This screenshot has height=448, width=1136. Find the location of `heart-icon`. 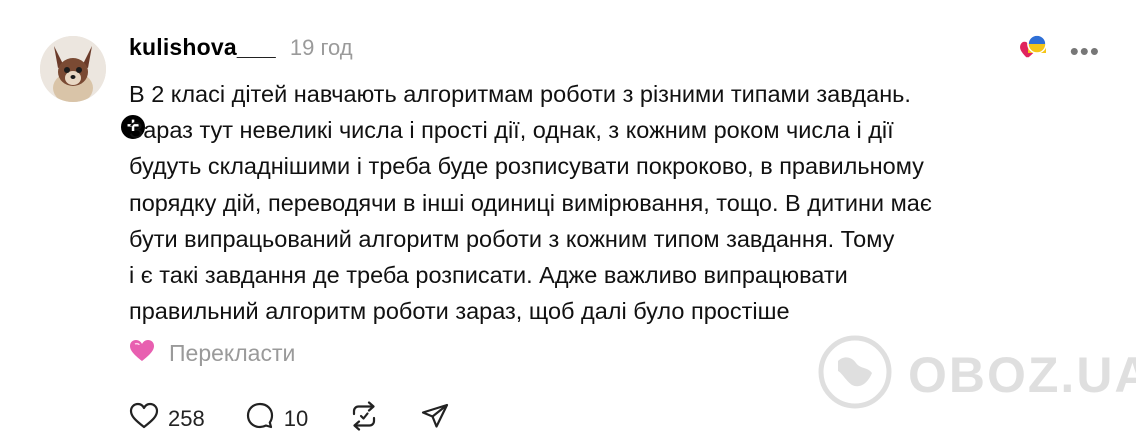

heart-icon is located at coordinates (144, 418).